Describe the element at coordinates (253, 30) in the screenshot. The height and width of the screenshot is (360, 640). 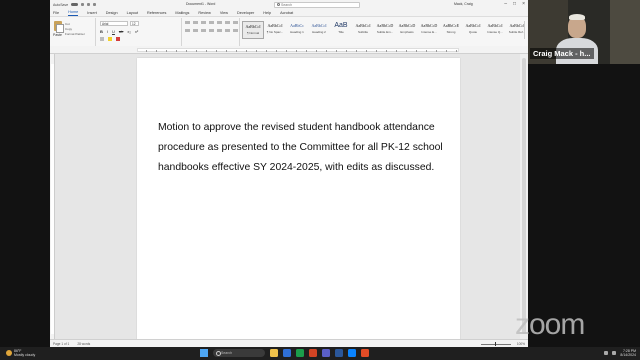
I see `style-item: AaBbCcI ¶ Normal` at that location.